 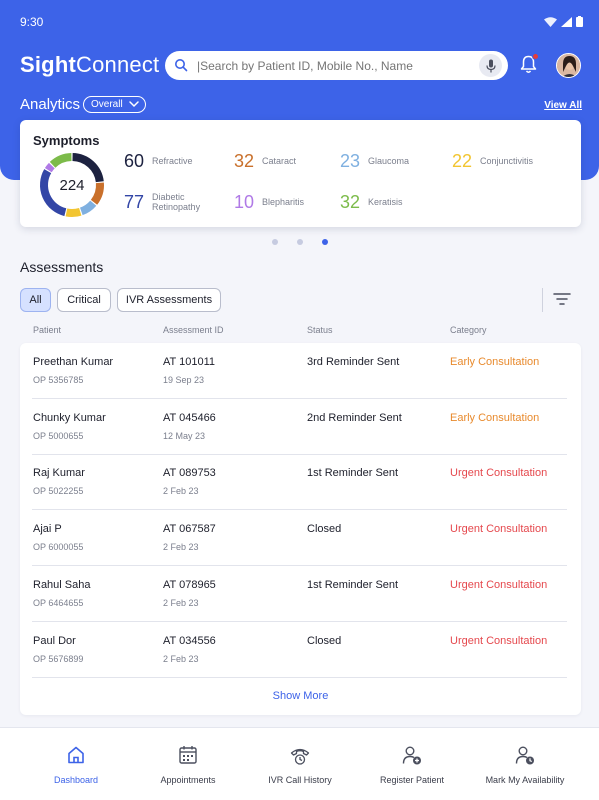 What do you see at coordinates (72, 185) in the screenshot?
I see `symptoms-total: 224` at bounding box center [72, 185].